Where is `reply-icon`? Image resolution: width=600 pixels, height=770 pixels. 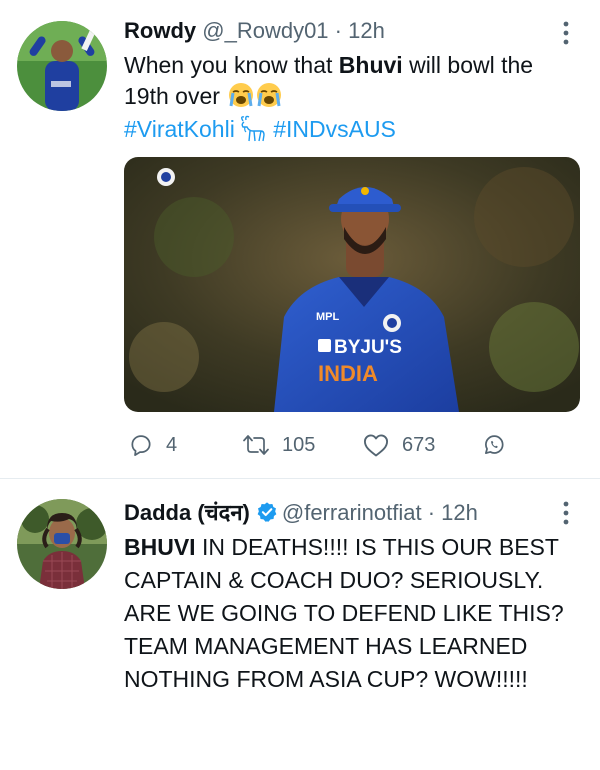 reply-icon is located at coordinates (141, 445).